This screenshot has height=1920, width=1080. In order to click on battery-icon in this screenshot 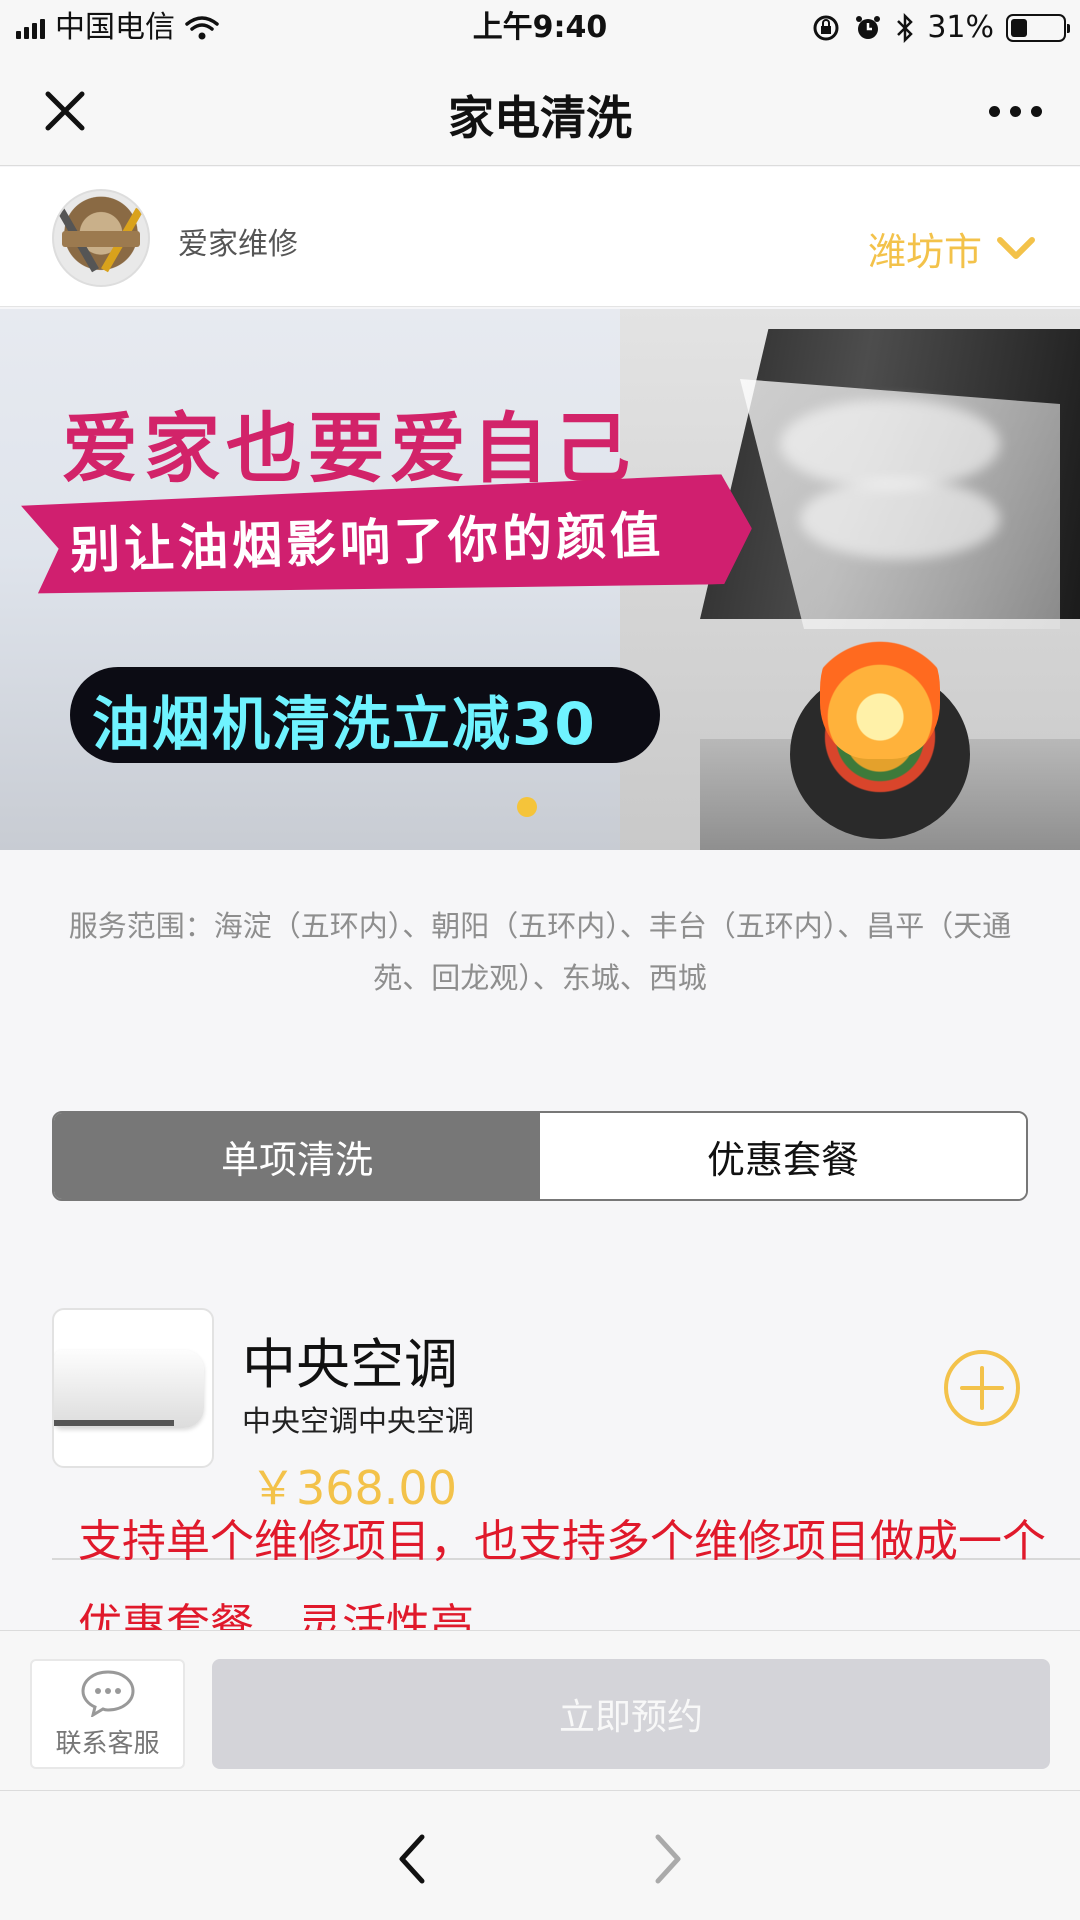, I will do `click(1038, 28)`.